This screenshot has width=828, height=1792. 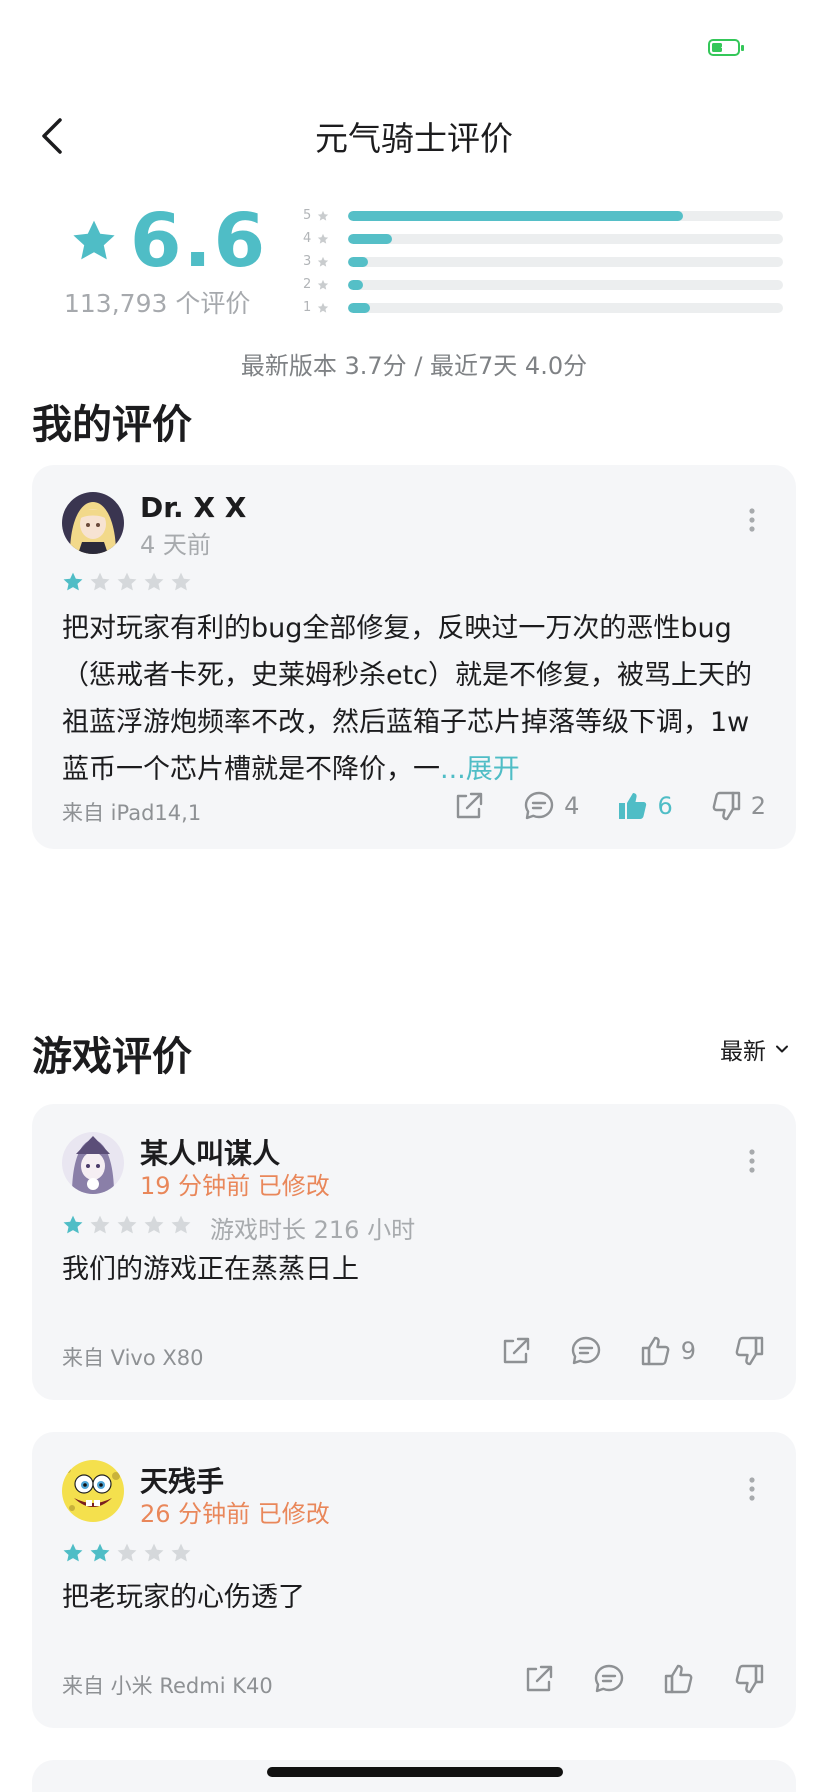 I want to click on distribution-label: 5, so click(x=325, y=215).